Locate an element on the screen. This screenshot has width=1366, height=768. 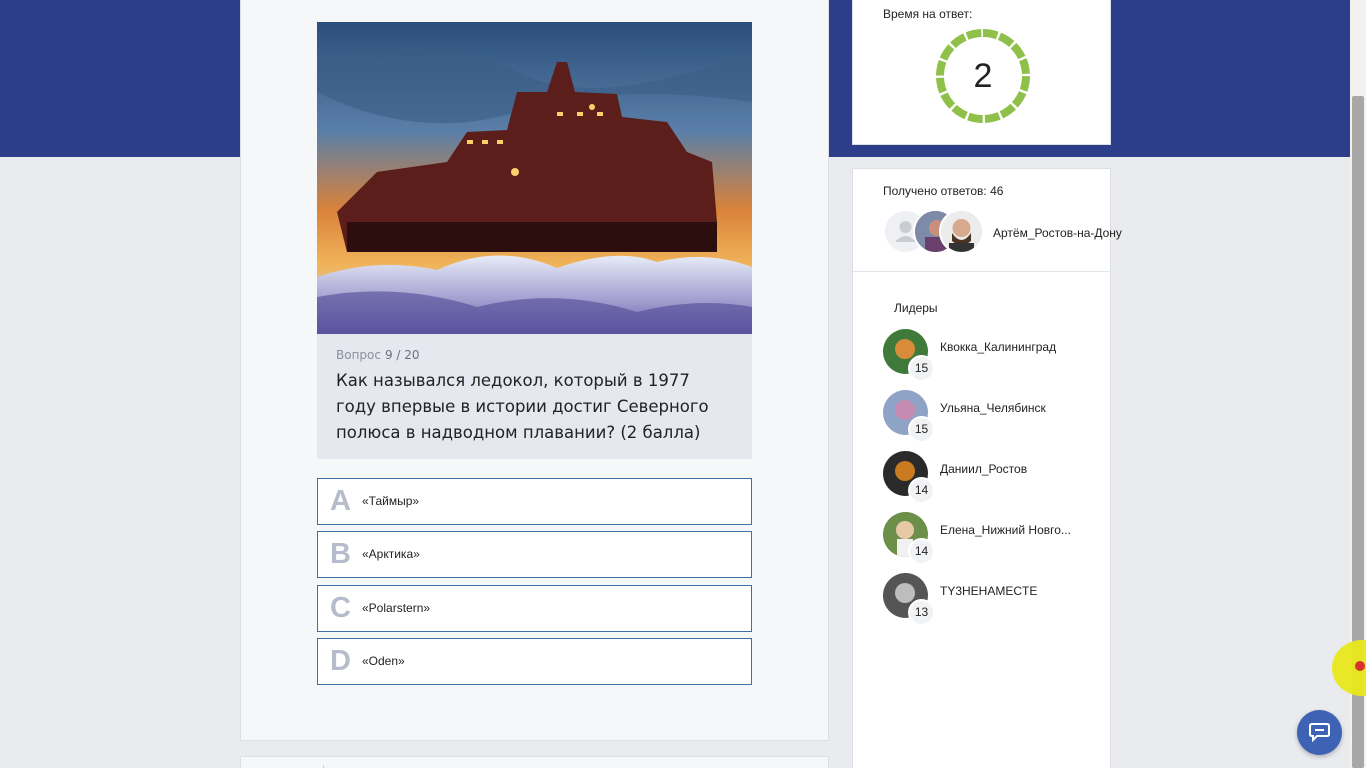
answer-option-c: C «Polarstern» is located at coordinates (534, 608).